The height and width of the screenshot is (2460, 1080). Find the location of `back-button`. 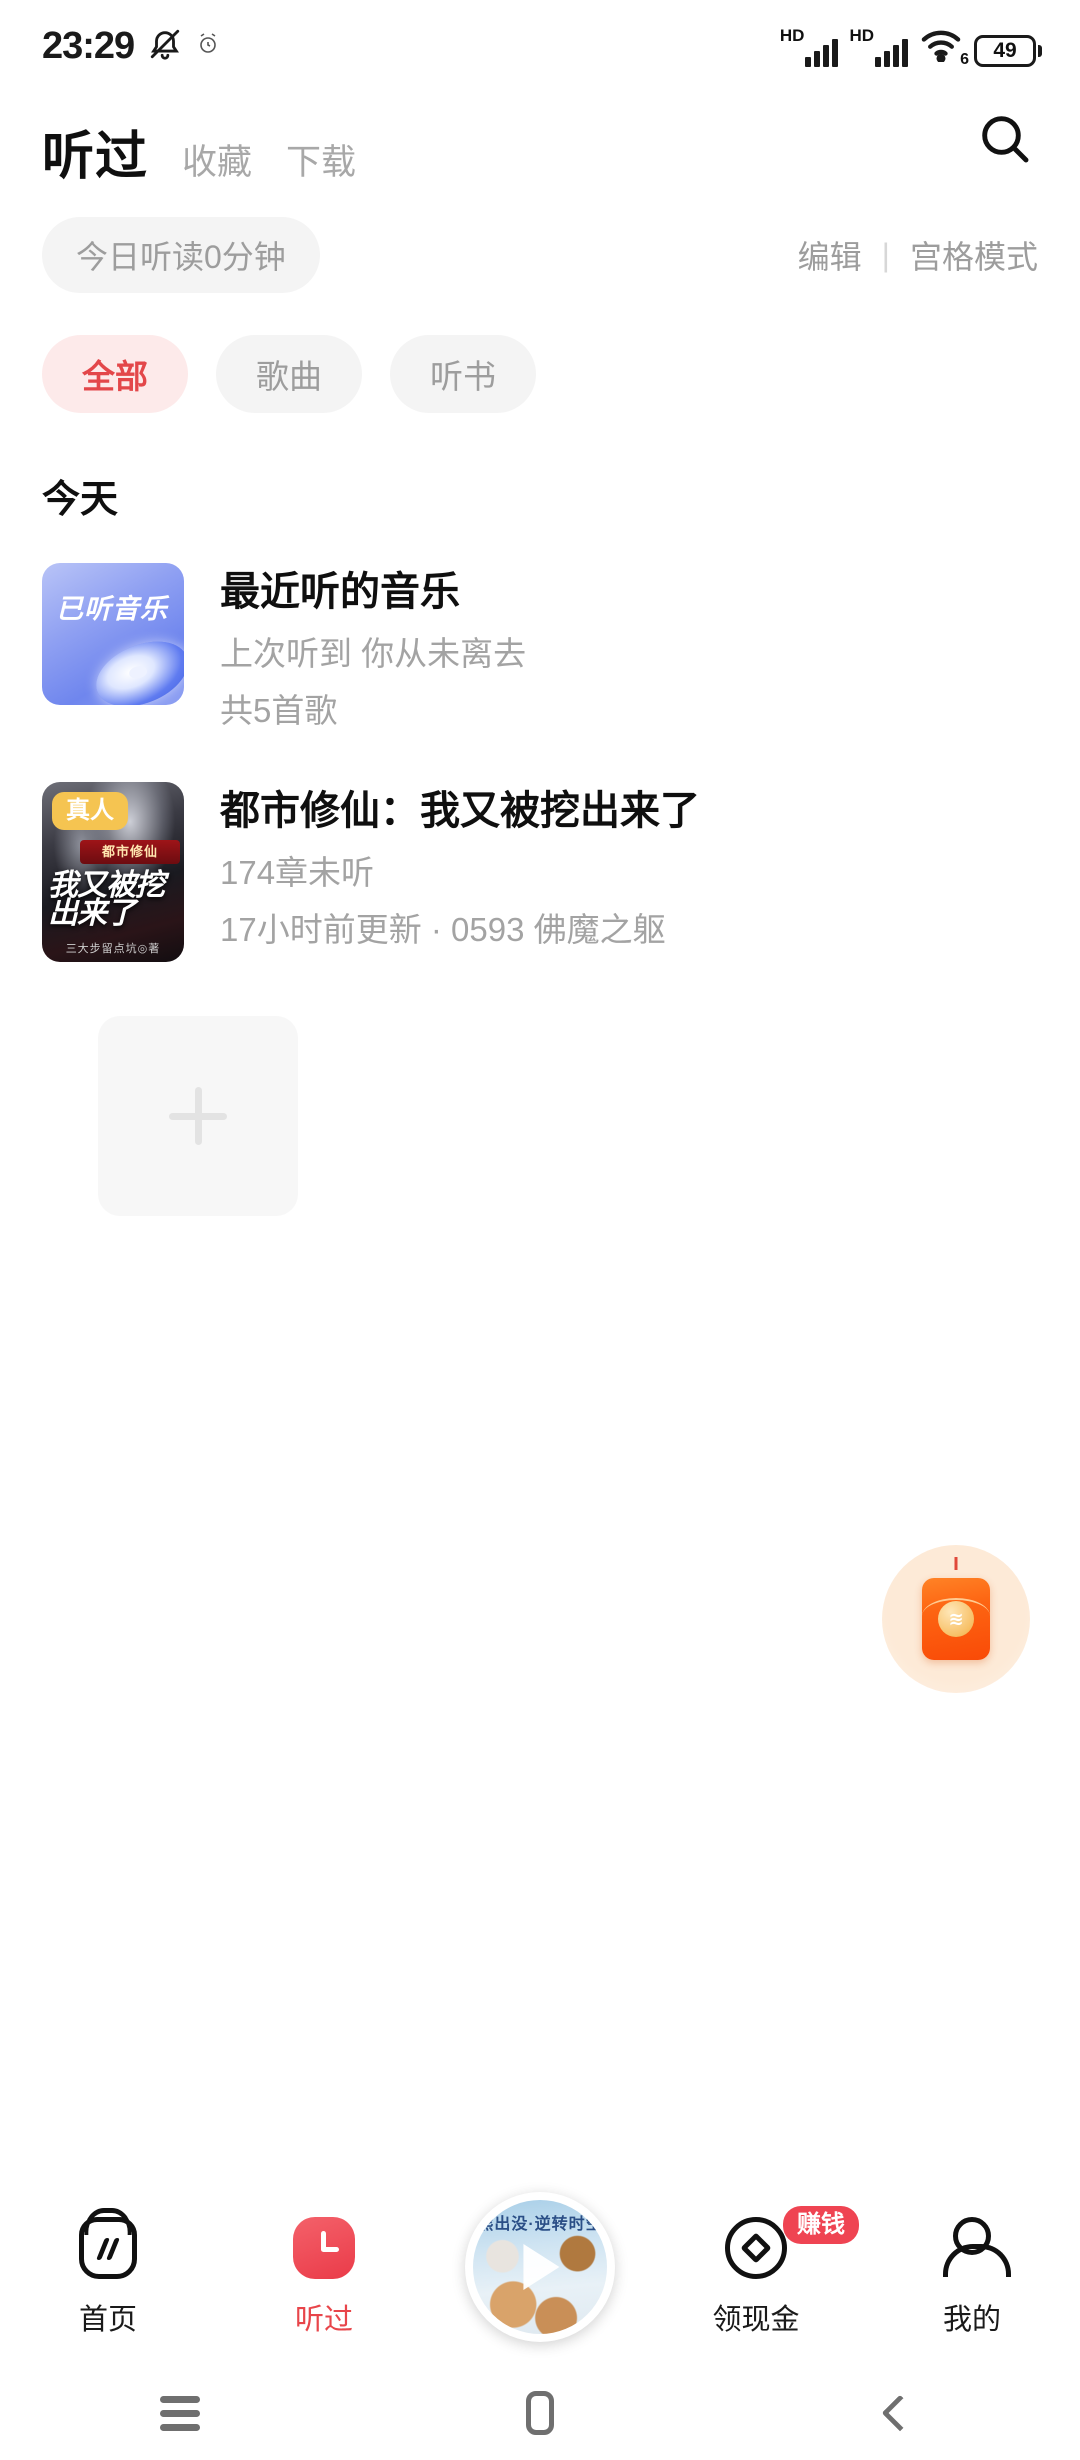

back-button is located at coordinates (900, 2413).